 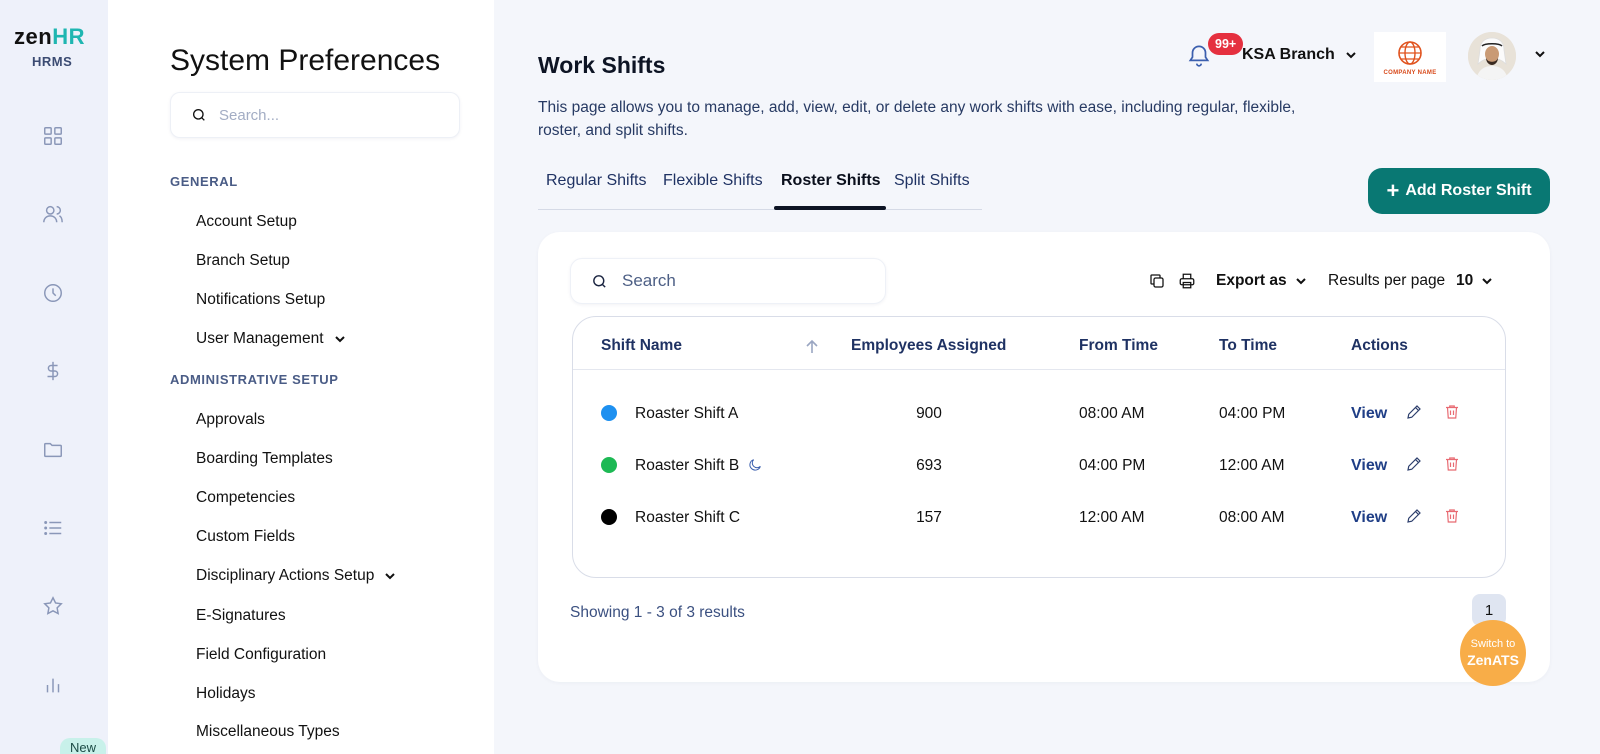 What do you see at coordinates (296, 576) in the screenshot?
I see `menu-item-disciplinary-actions: Disciplinary Actions Setup` at bounding box center [296, 576].